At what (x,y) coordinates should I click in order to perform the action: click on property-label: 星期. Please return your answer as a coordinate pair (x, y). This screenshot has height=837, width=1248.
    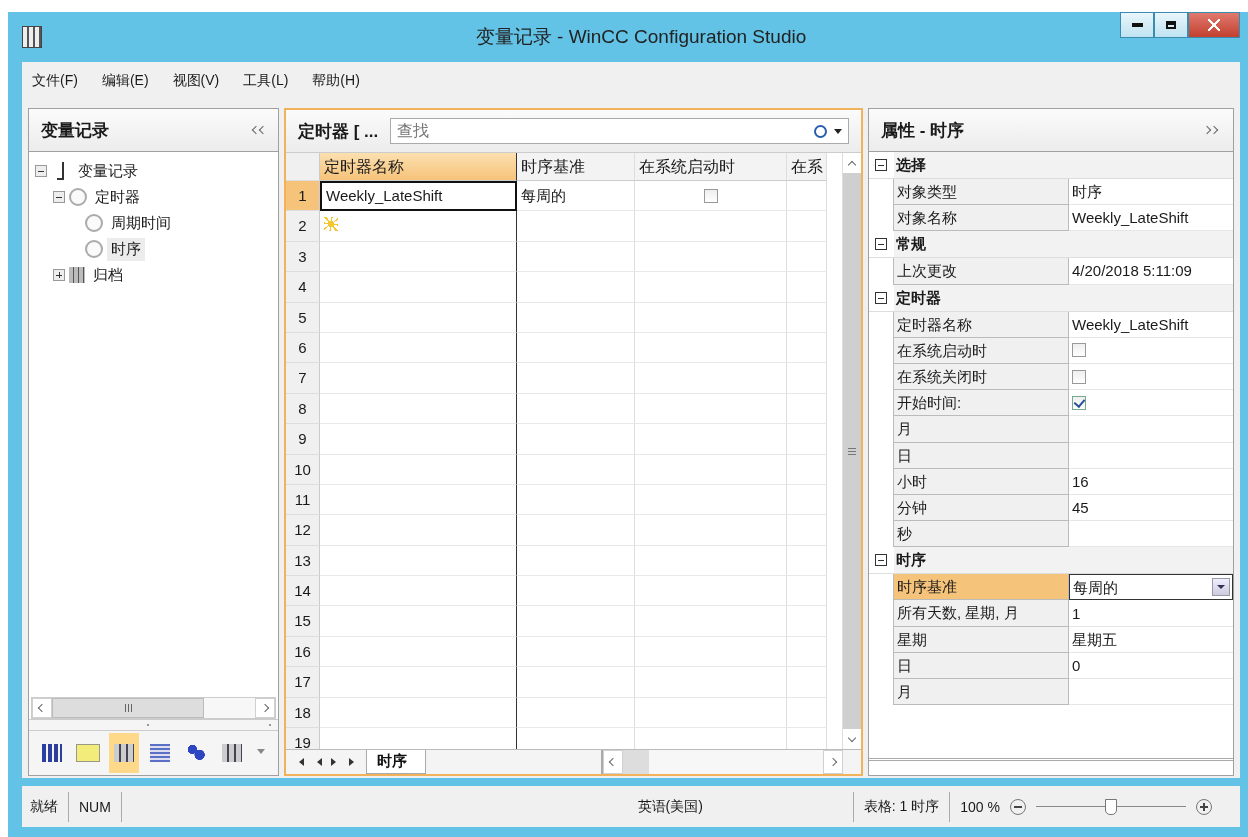
    Looking at the image, I should click on (981, 639).